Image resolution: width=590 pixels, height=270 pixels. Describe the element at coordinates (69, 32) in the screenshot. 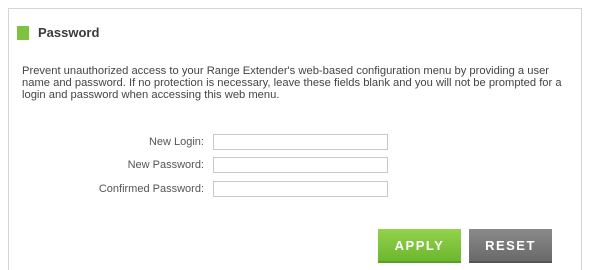

I see `section-title: Password` at that location.